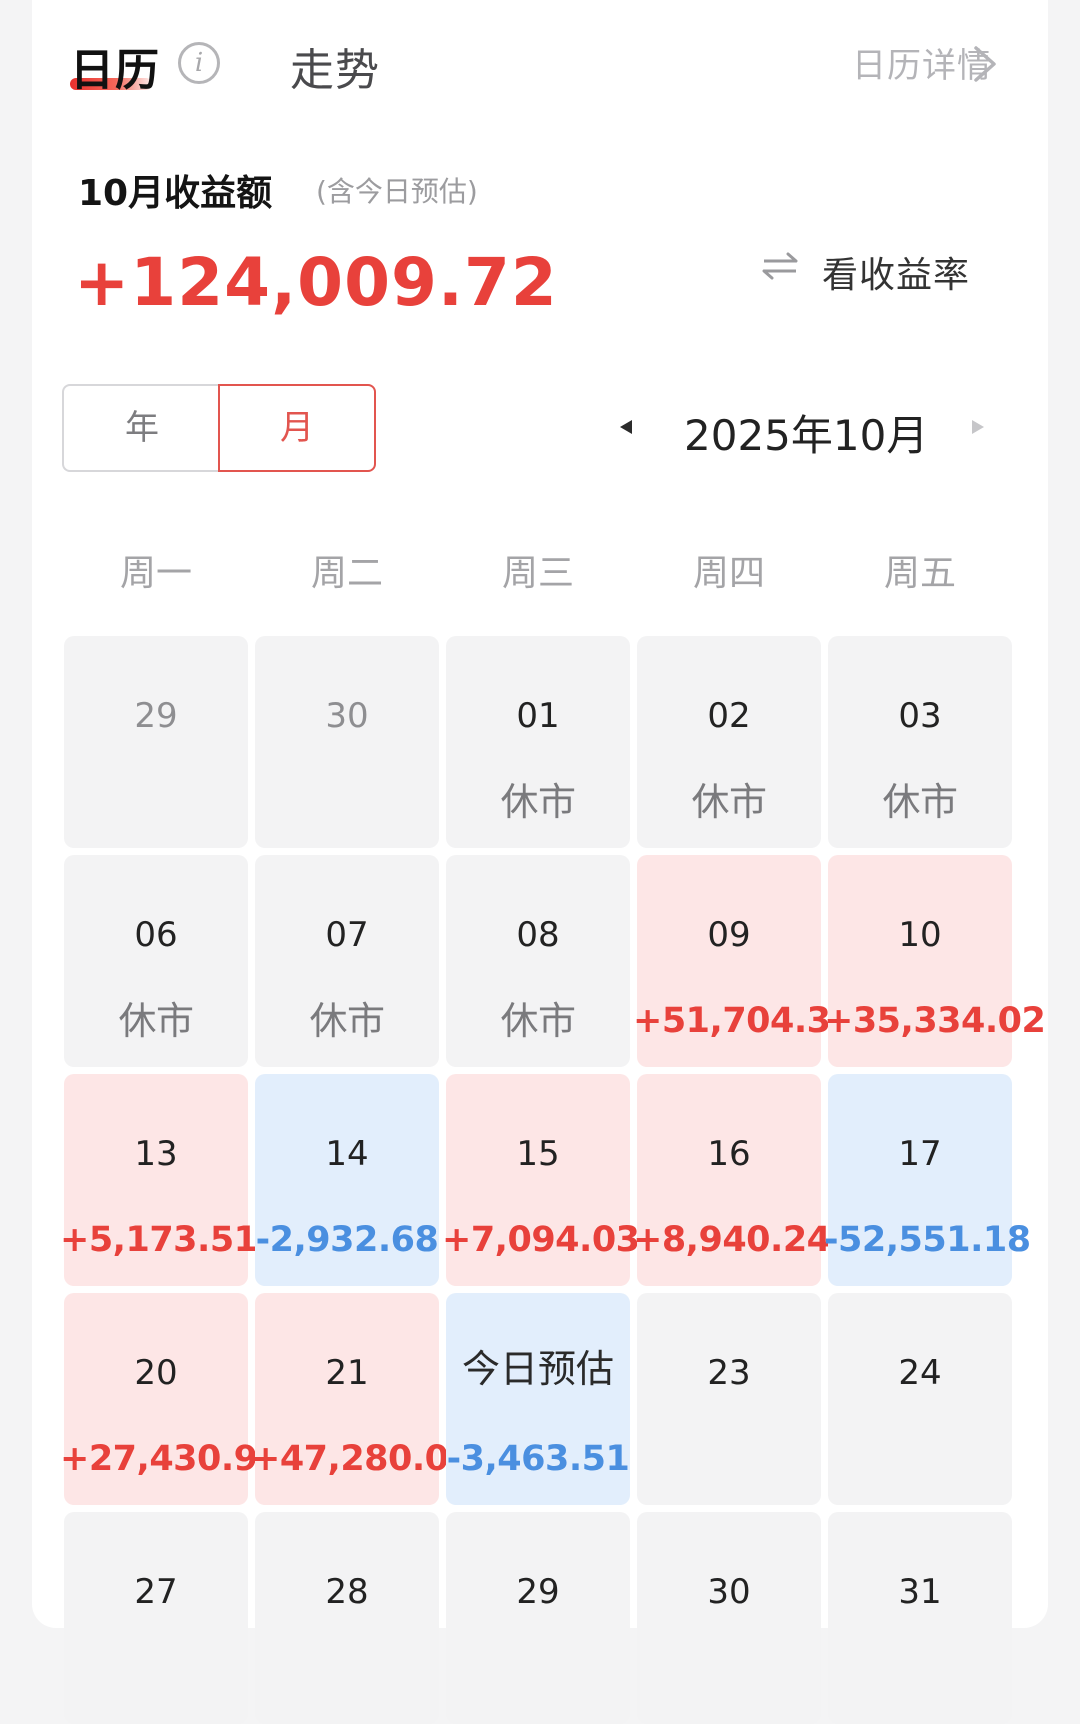  Describe the element at coordinates (927, 1180) in the screenshot. I see `calendar-cell: 17 -52,551.18` at that location.